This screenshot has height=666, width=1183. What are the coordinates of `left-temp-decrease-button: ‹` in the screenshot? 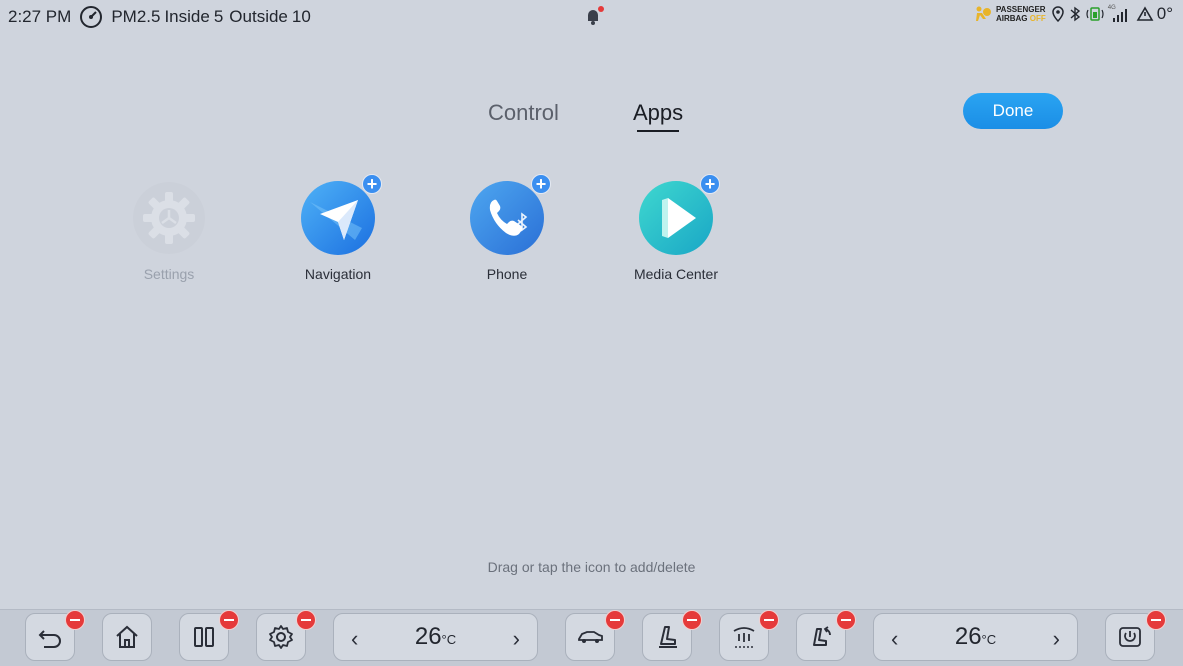 It's located at (354, 639).